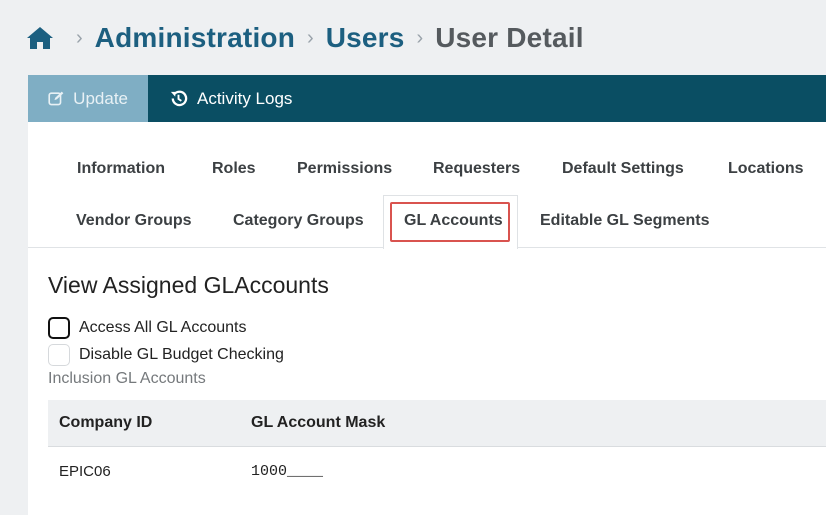 This screenshot has width=826, height=515. I want to click on page-title: User Detail, so click(509, 37).